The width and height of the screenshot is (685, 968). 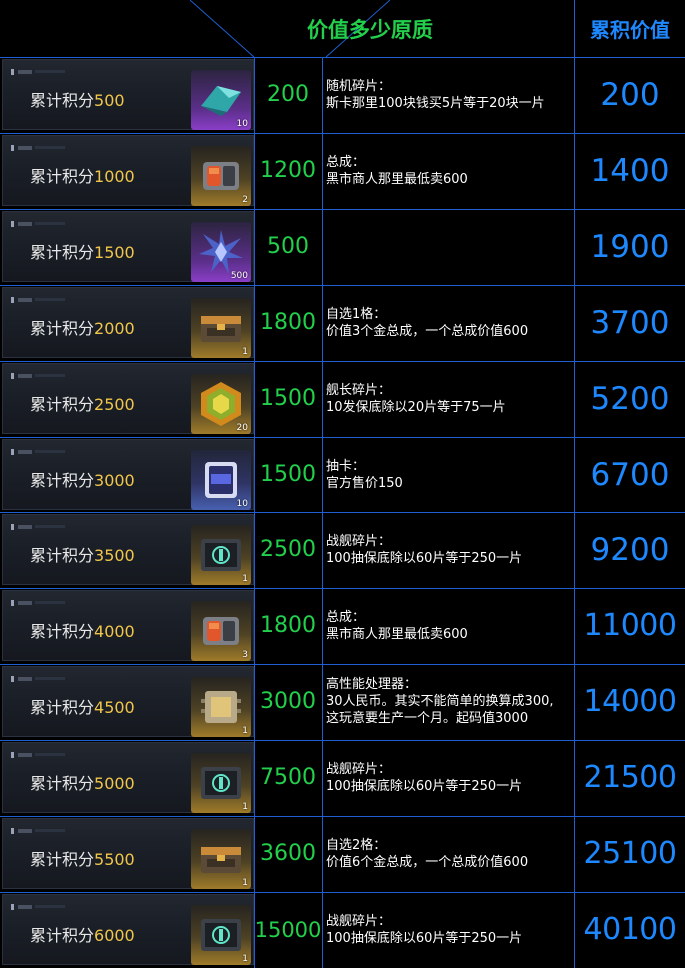 What do you see at coordinates (397, 634) in the screenshot?
I see `note-line: 黑市商人那里最低卖600` at bounding box center [397, 634].